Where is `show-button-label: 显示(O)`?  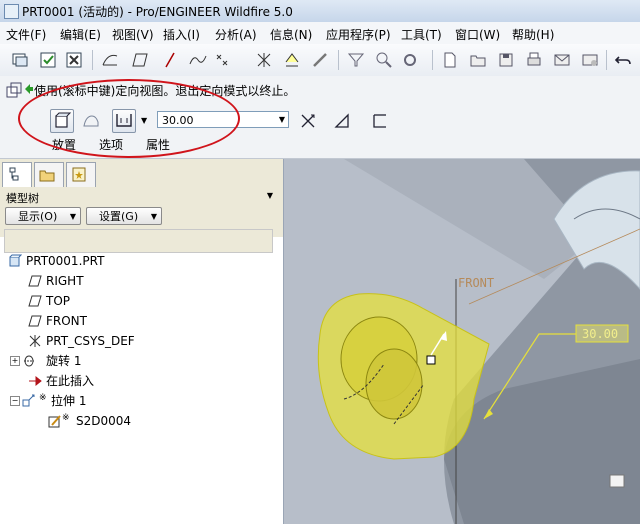 show-button-label: 显示(O) is located at coordinates (38, 216).